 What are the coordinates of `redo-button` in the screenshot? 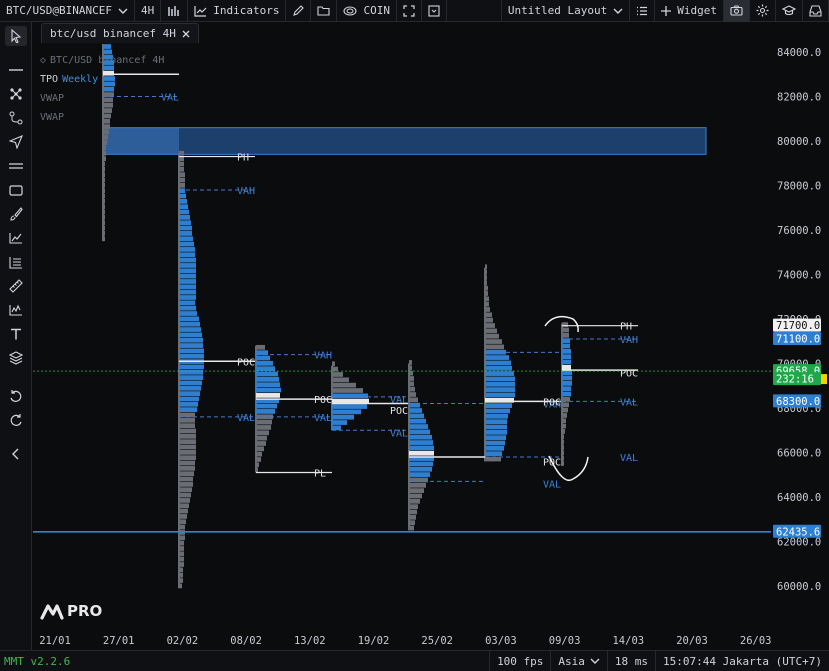 It's located at (16, 420).